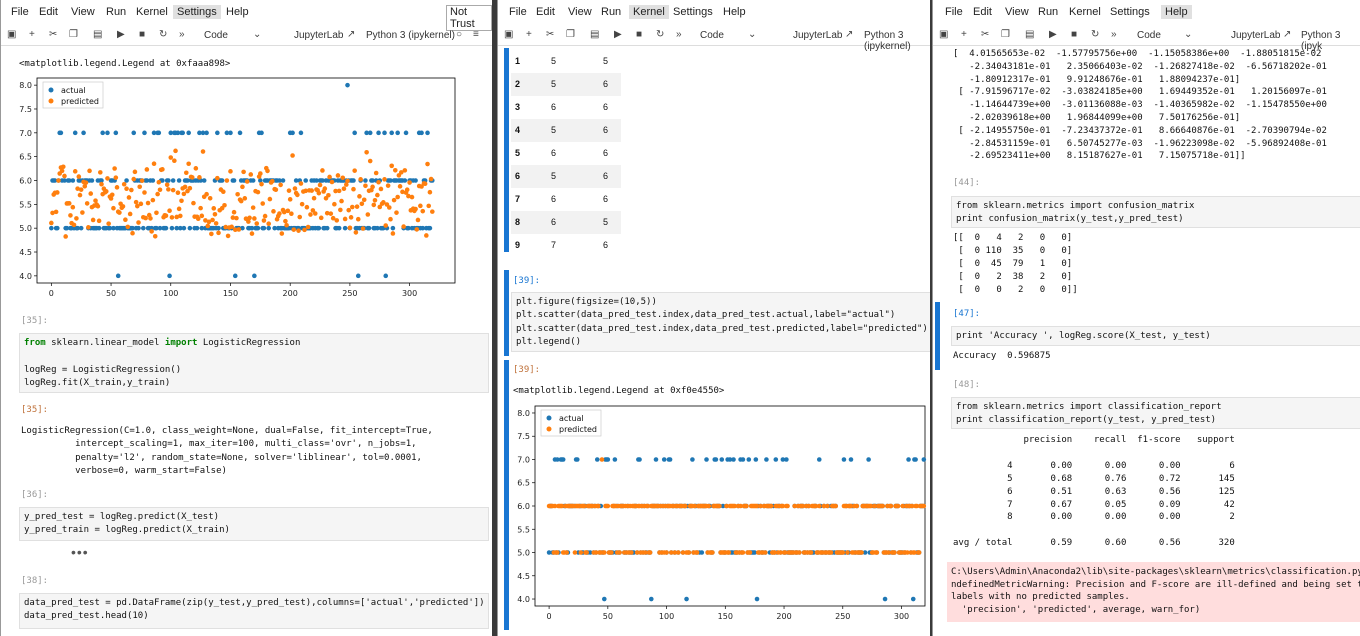  What do you see at coordinates (566, 245) in the screenshot?
I see `table-row: 9 7 6` at bounding box center [566, 245].